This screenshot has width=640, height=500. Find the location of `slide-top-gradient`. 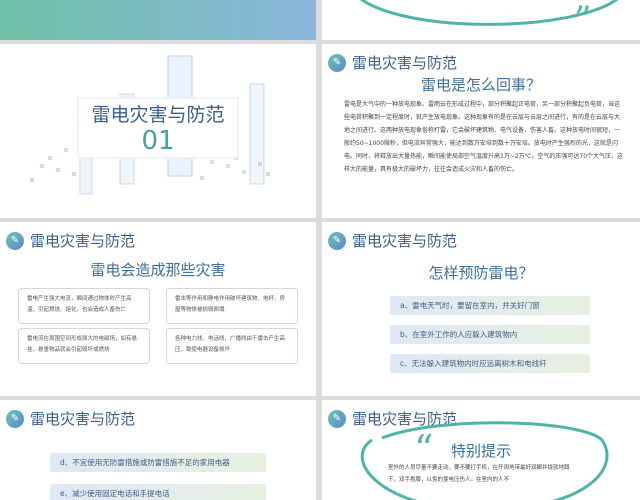

slide-top-gradient is located at coordinates (158, 20).